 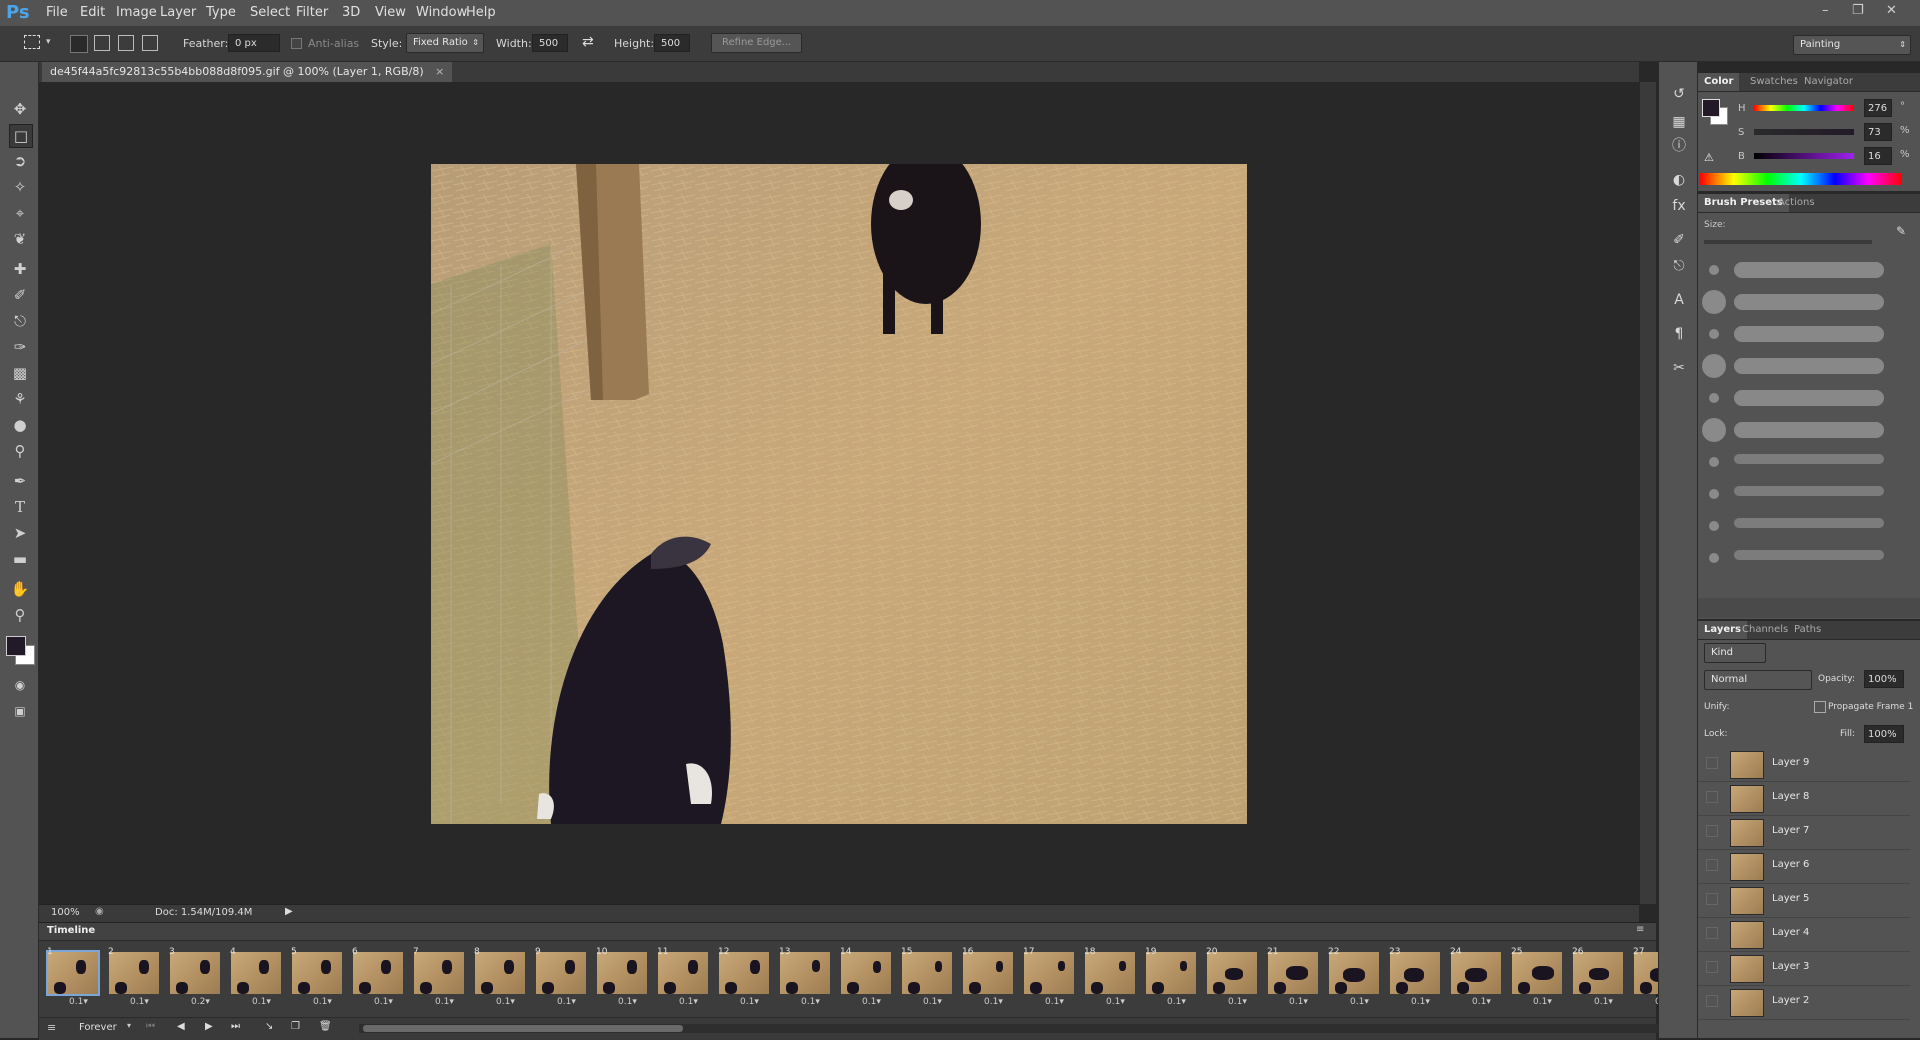 I want to click on timeline-frame: 21 0.1▾, so click(x=1293, y=978).